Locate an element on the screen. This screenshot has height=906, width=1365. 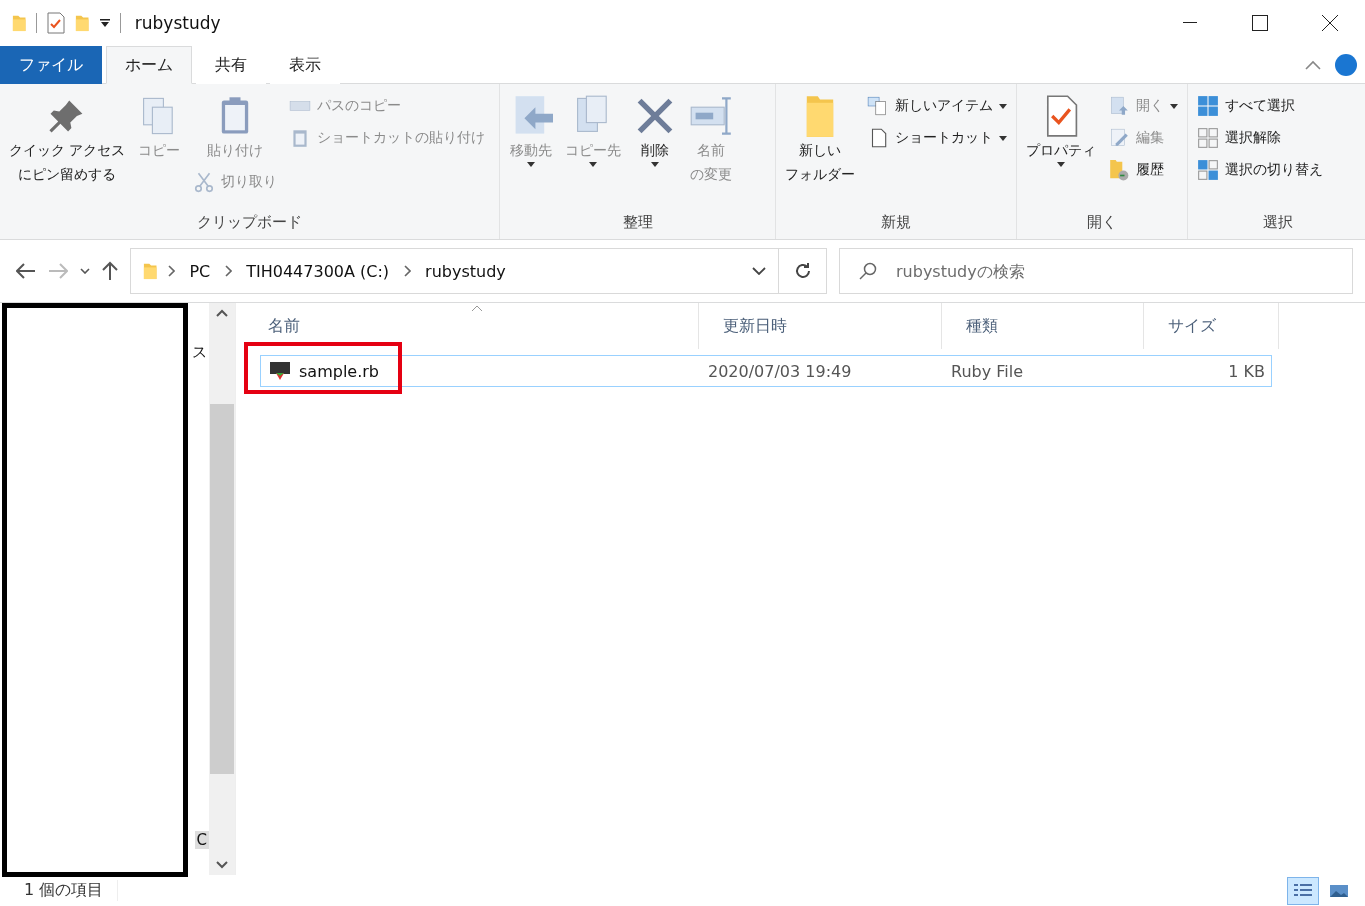
nav-item-fragment: ス is located at coordinates (199, 352).